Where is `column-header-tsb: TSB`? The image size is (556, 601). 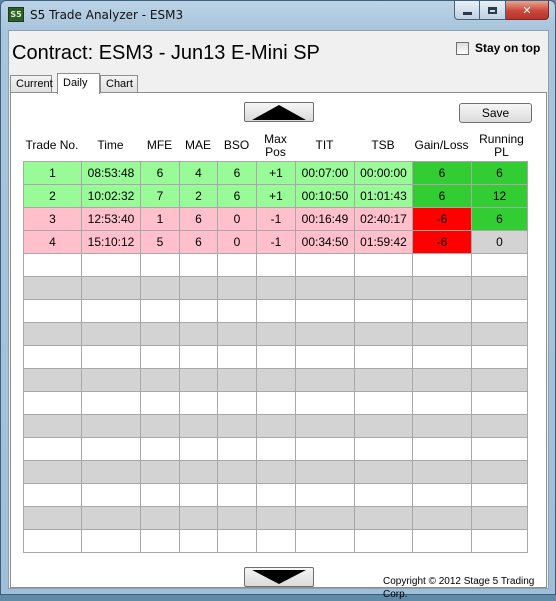
column-header-tsb: TSB is located at coordinates (383, 145).